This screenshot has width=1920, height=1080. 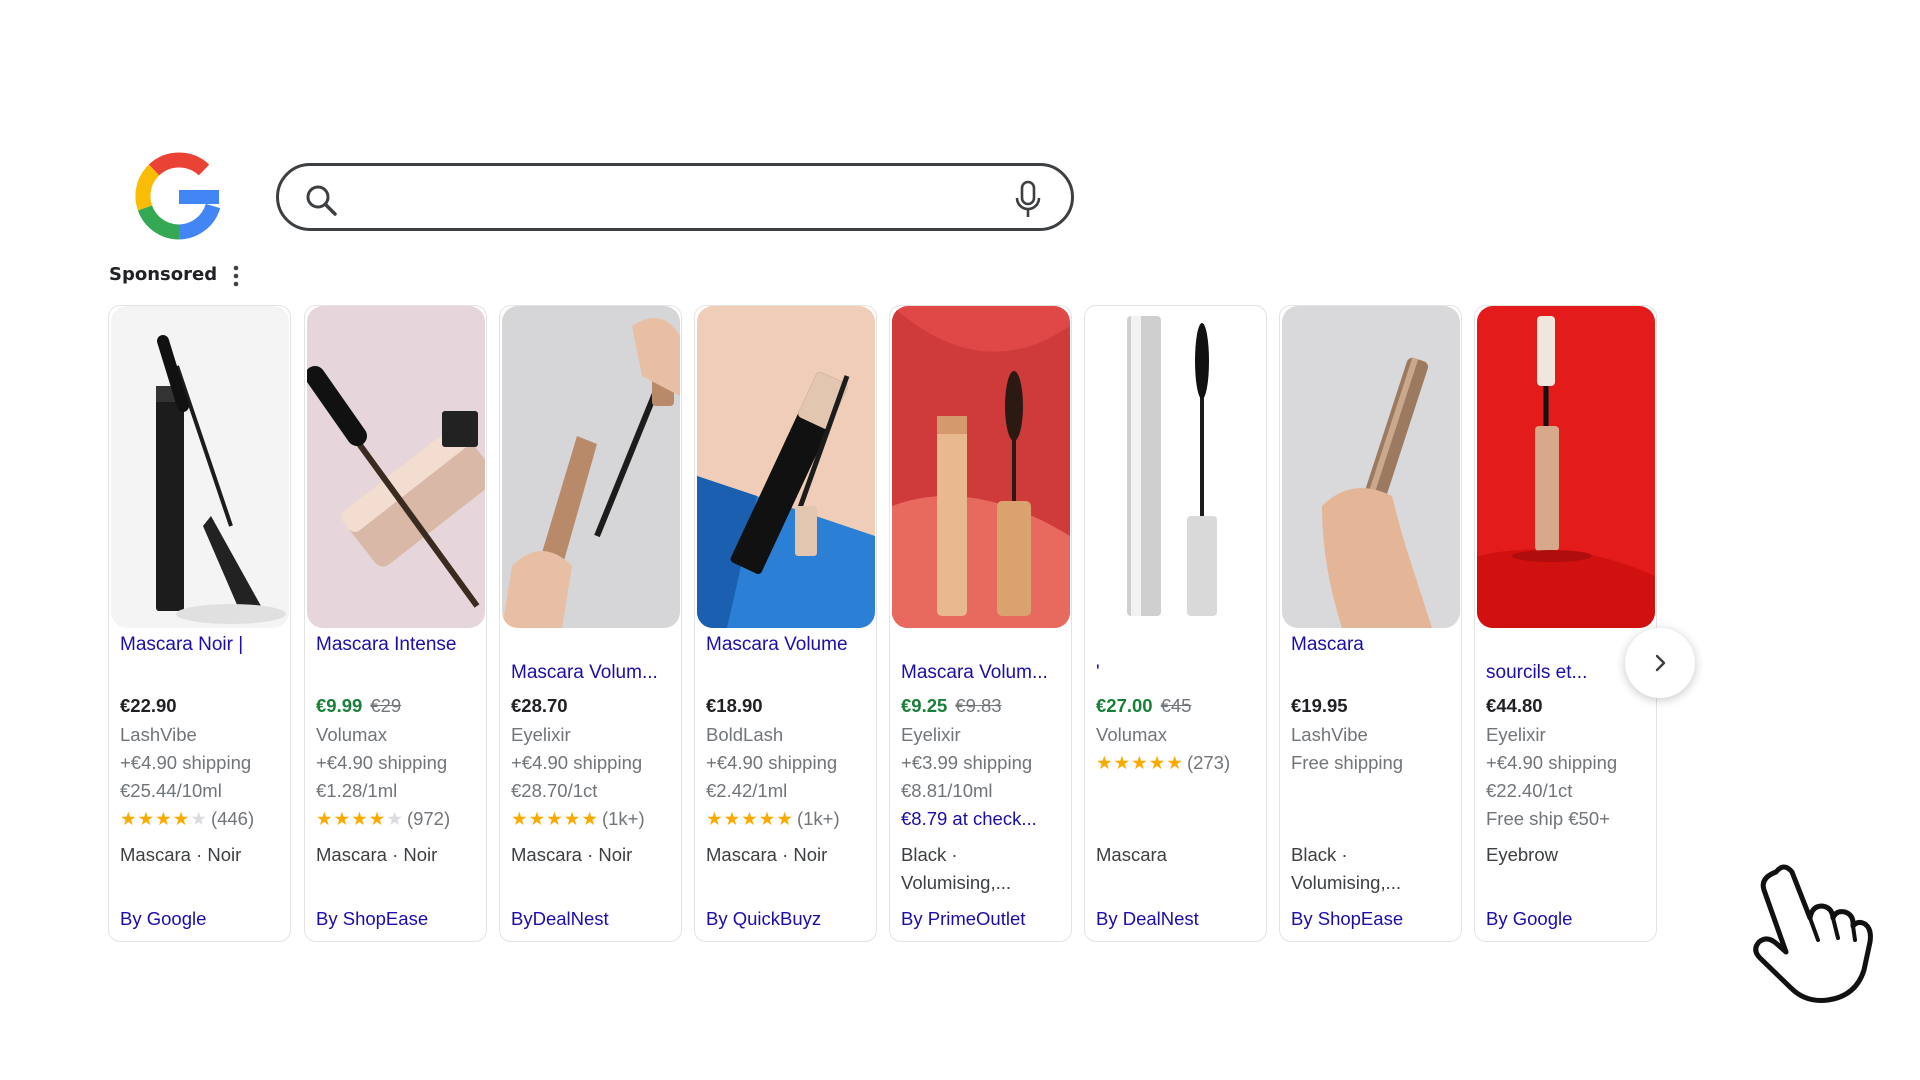 I want to click on microphone-icon, so click(x=1028, y=200).